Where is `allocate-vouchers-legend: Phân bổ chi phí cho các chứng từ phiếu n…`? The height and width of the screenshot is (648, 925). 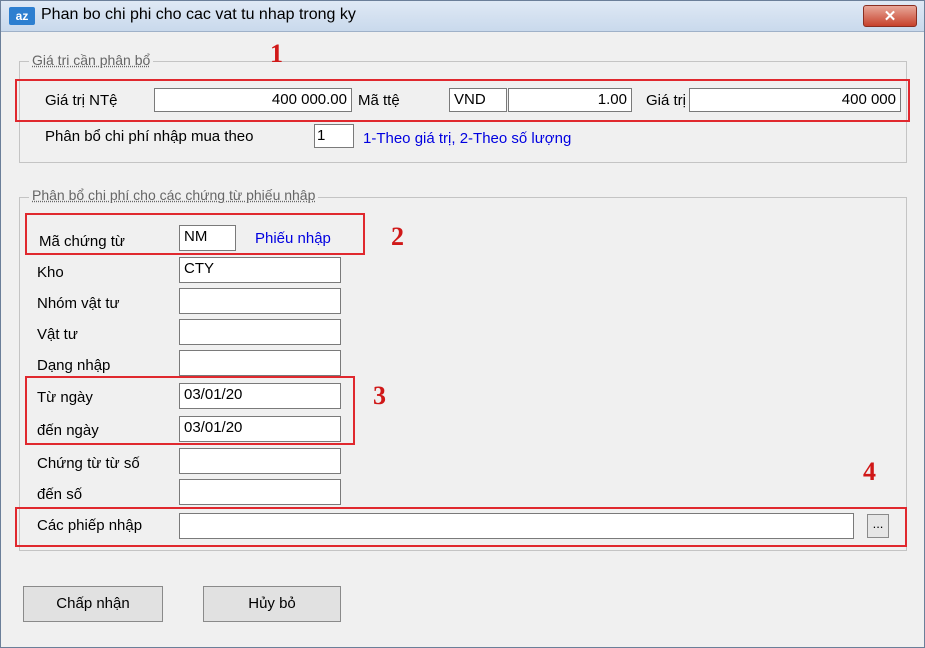
allocate-vouchers-legend: Phân bổ chi phí cho các chứng từ phiếu n… is located at coordinates (174, 195).